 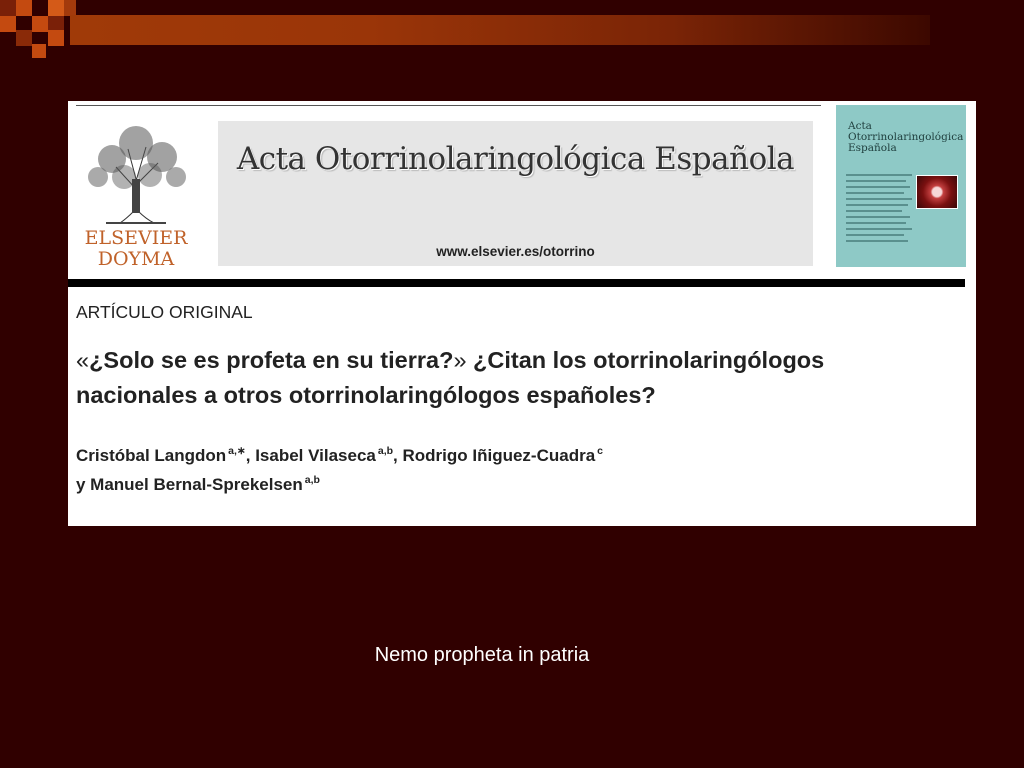 What do you see at coordinates (151, 455) in the screenshot?
I see `author-name: Cristóbal Langdon` at bounding box center [151, 455].